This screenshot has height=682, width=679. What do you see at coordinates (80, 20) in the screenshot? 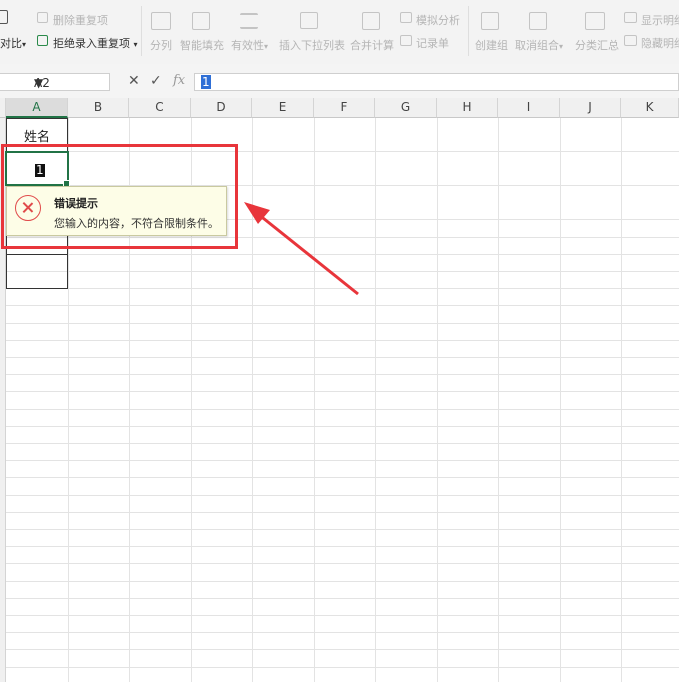
I see `delete-duplicates-button: 删除重复项` at bounding box center [80, 20].